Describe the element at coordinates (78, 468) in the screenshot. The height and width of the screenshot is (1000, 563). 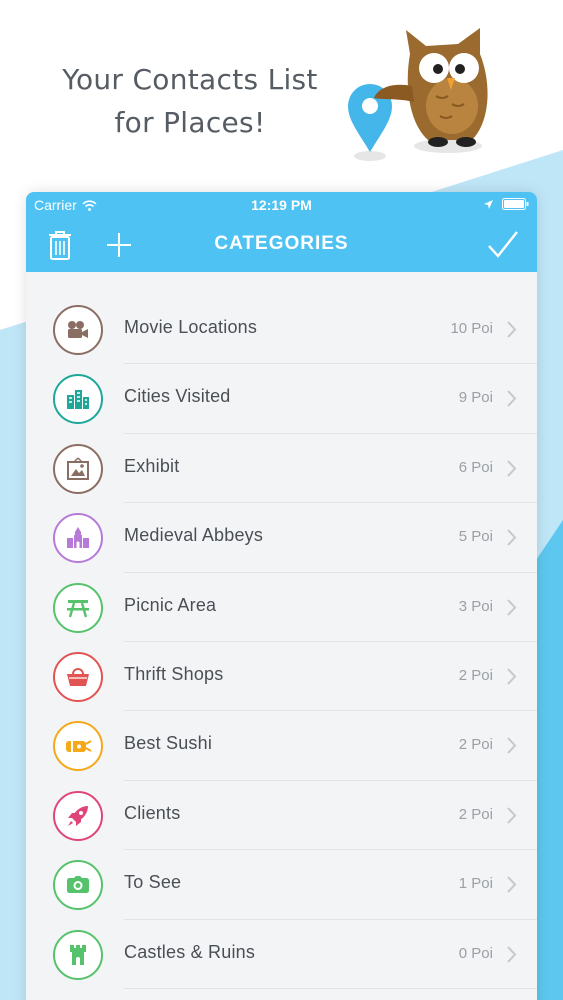
I see `picture-frame-icon` at that location.